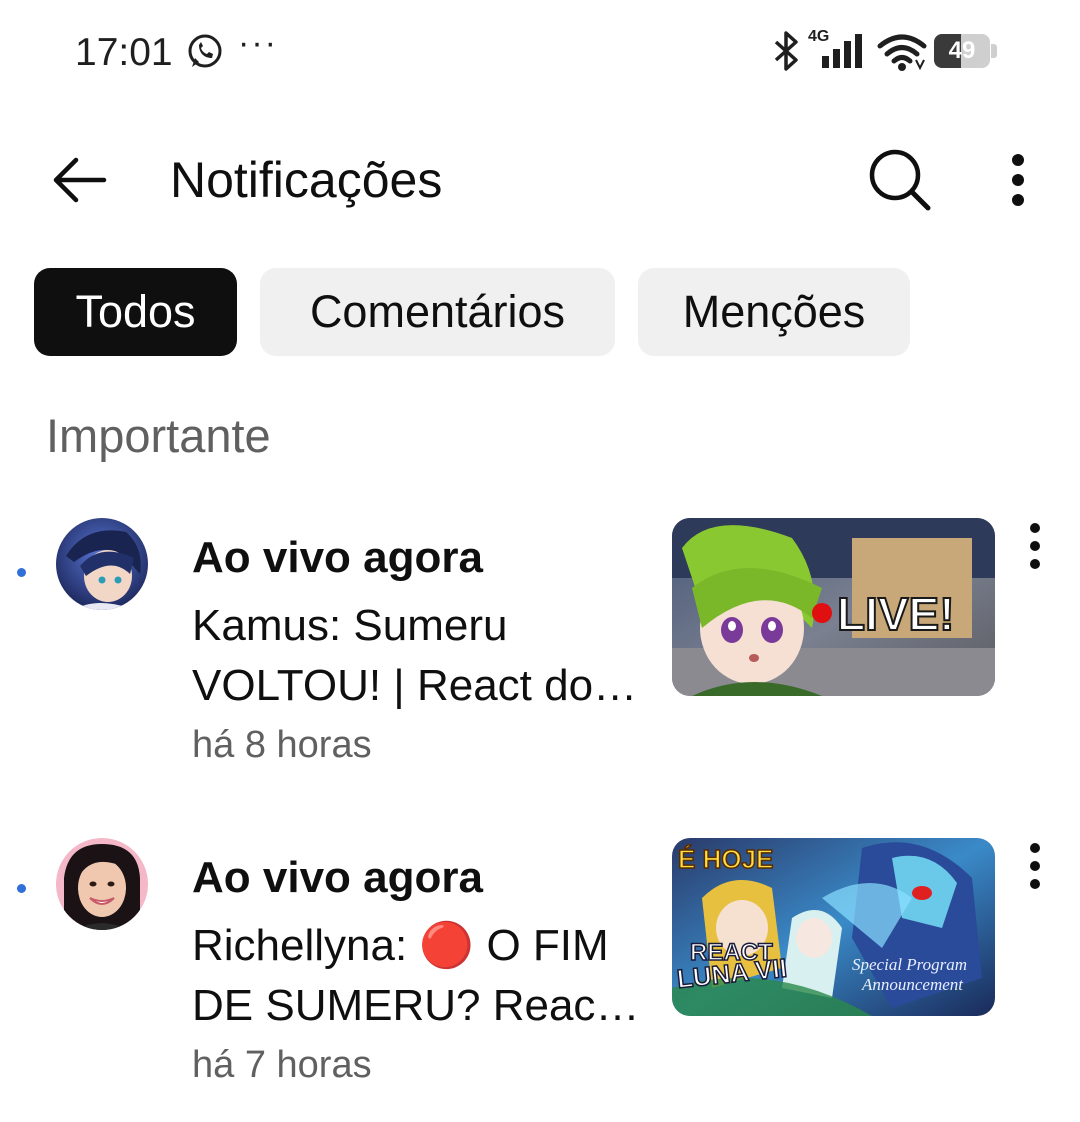 This screenshot has width=1080, height=1122. Describe the element at coordinates (912, 984) in the screenshot. I see `thumbnail-announcement-text: Announcement` at that location.